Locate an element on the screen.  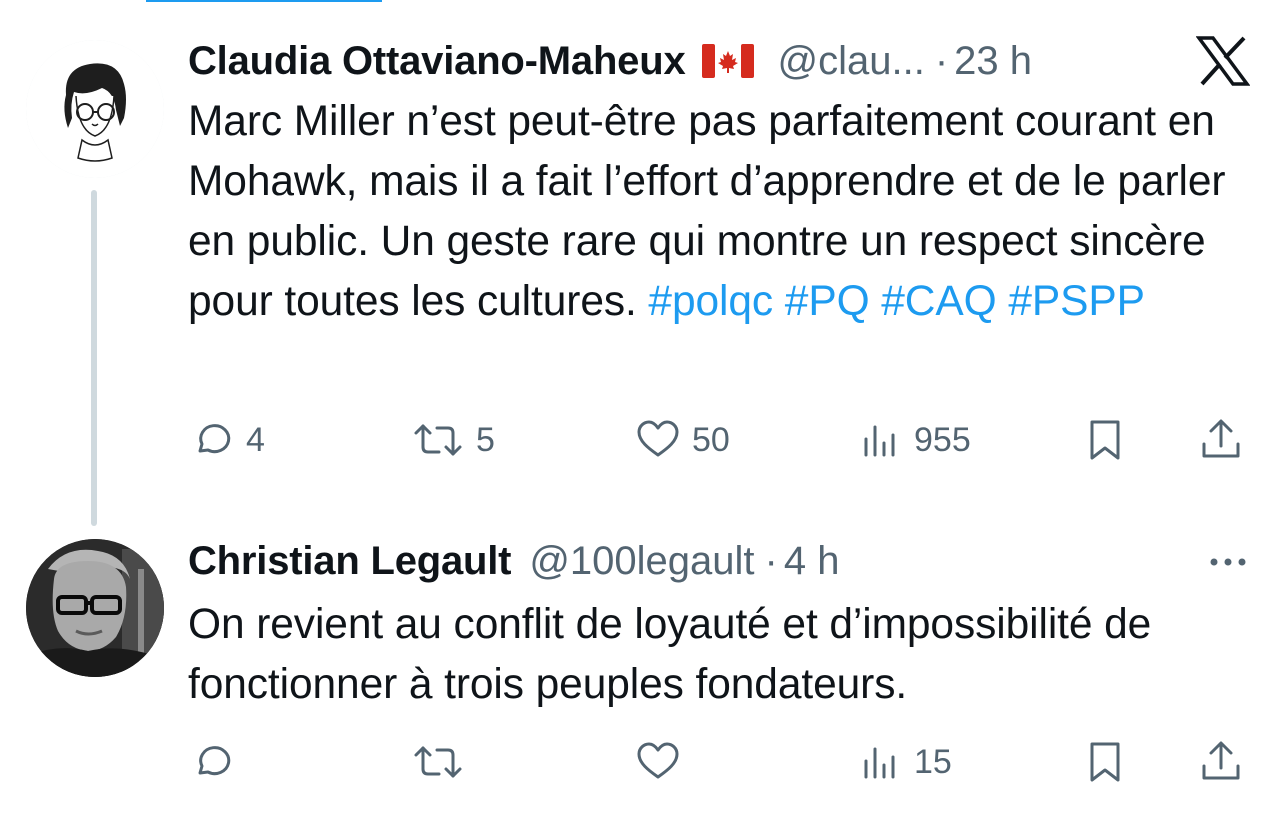
canada-flag-icon is located at coordinates (727, 61).